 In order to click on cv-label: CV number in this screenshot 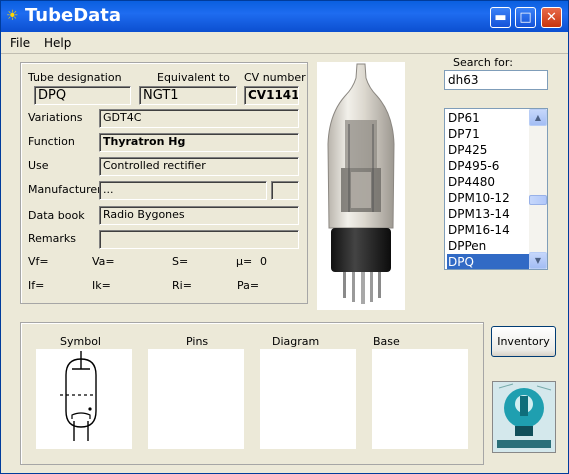, I will do `click(275, 77)`.